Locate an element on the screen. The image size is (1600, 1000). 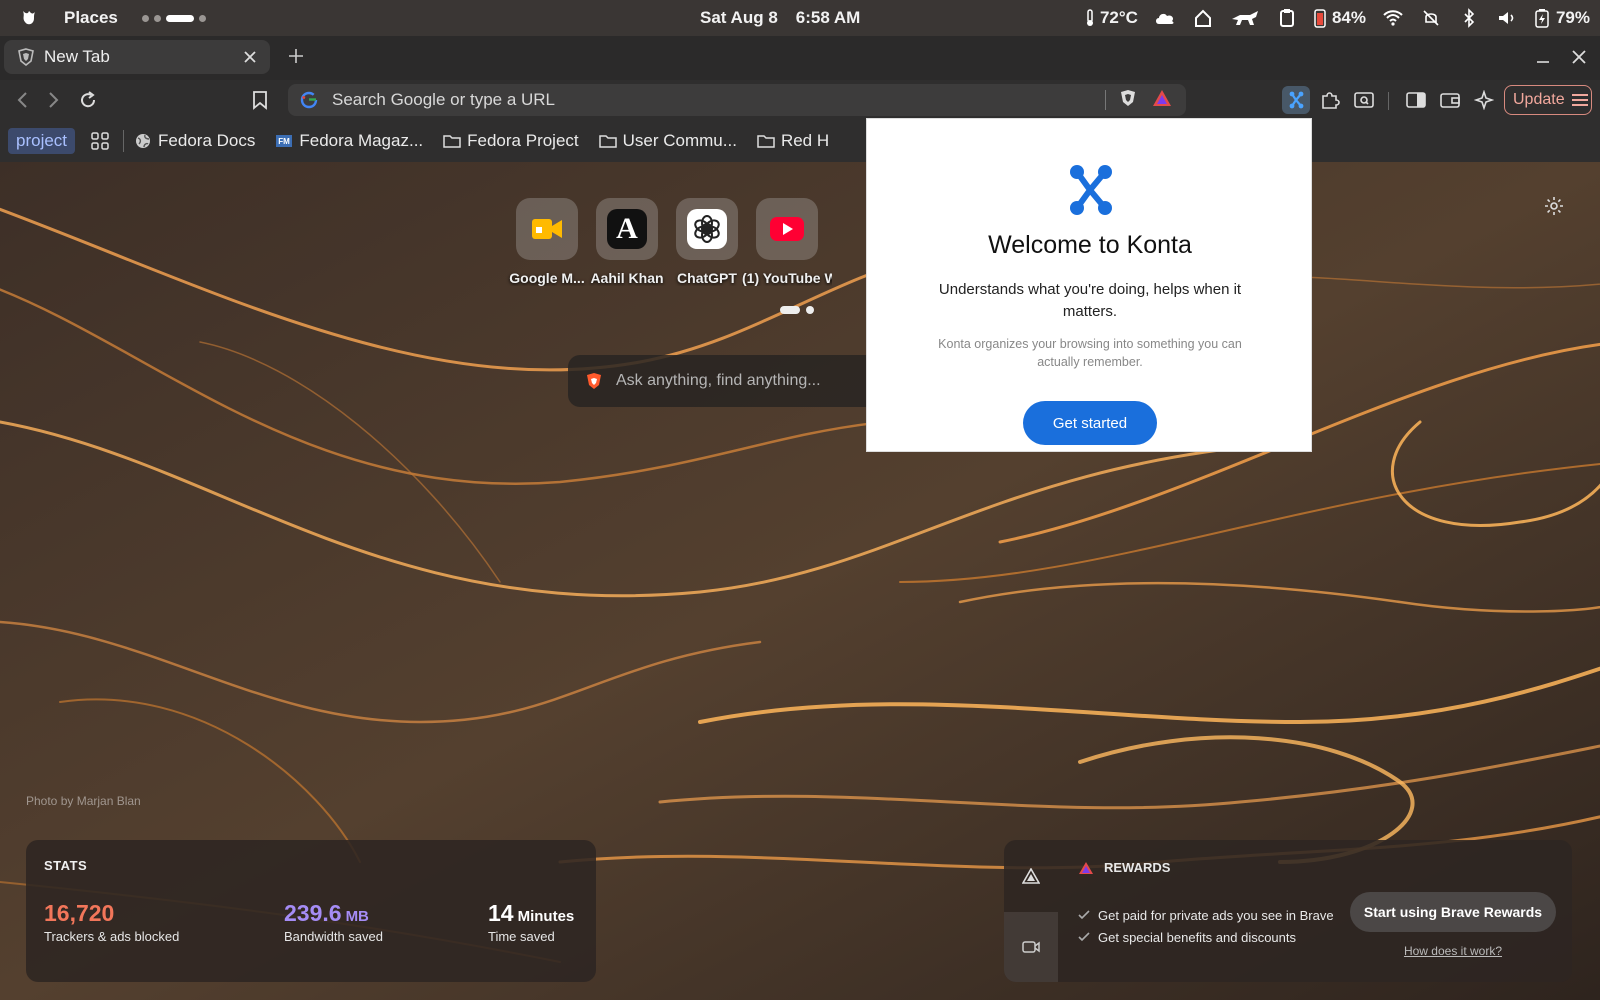
notifications-off-icon is located at coordinates (1431, 18).